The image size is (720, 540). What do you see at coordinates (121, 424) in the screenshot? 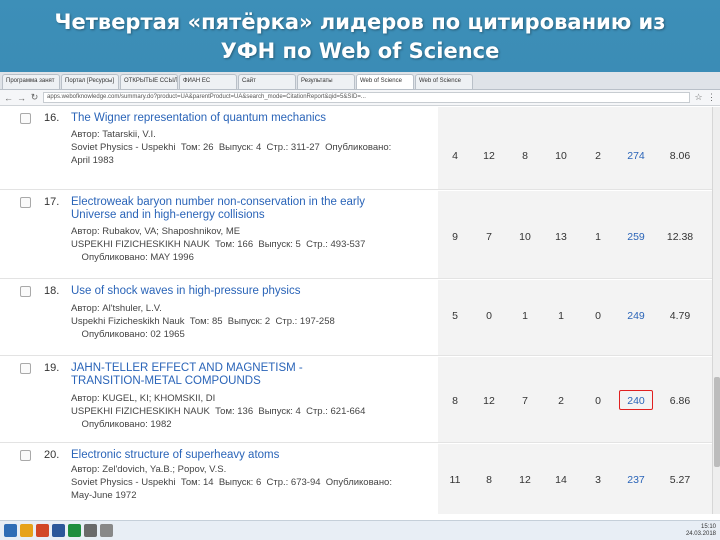
I see `record-published: Опубликовано: 1982` at bounding box center [121, 424].